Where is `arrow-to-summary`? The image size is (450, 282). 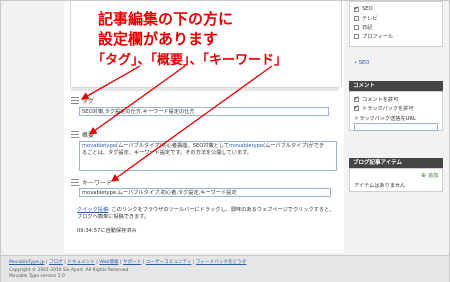
arrow-to-summary is located at coordinates (137, 100).